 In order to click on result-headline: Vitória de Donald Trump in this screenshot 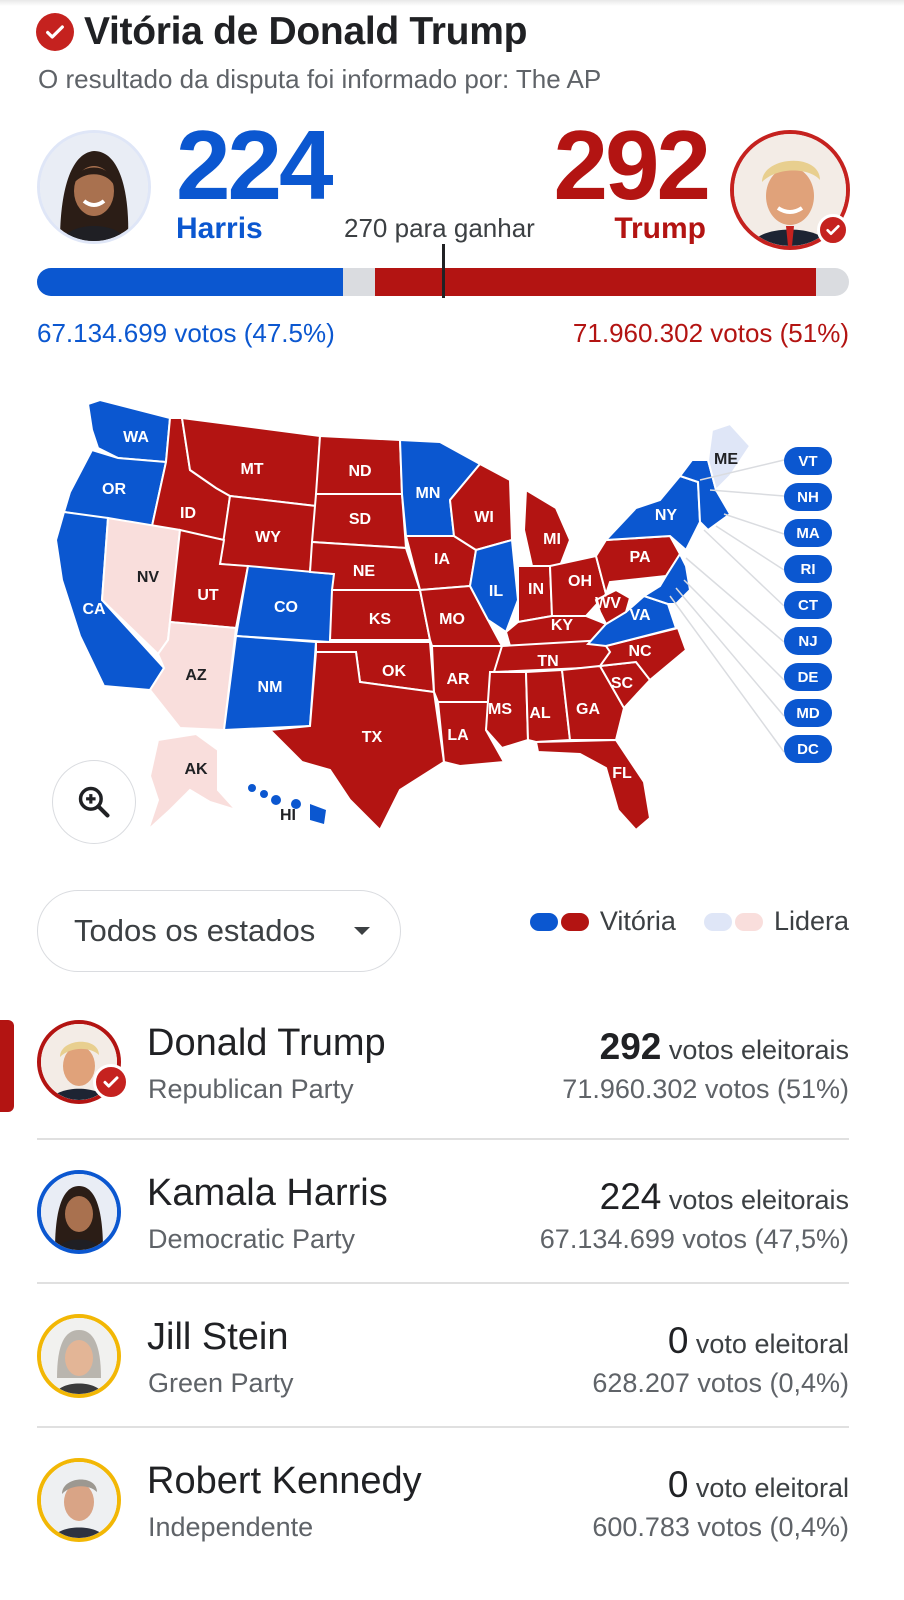, I will do `click(281, 32)`.